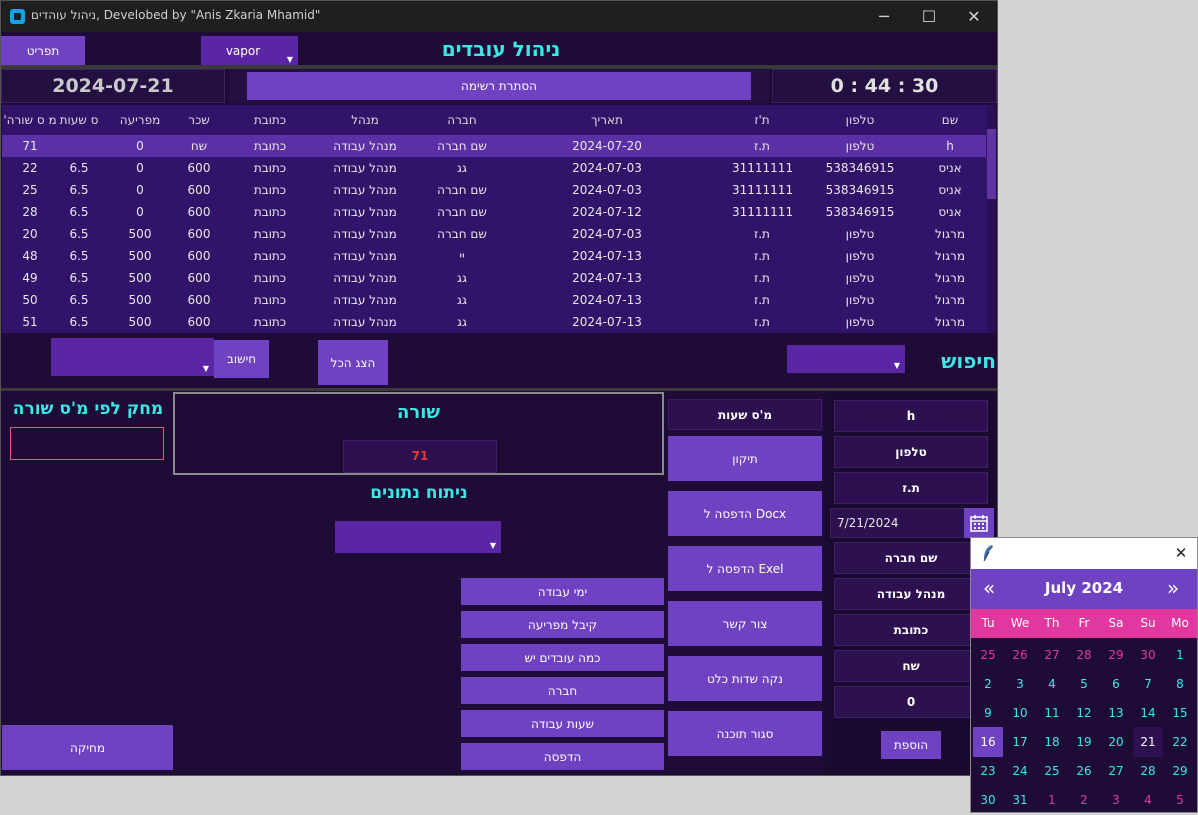 The height and width of the screenshot is (815, 1198). Describe the element at coordinates (911, 416) in the screenshot. I see `name-field: h` at that location.